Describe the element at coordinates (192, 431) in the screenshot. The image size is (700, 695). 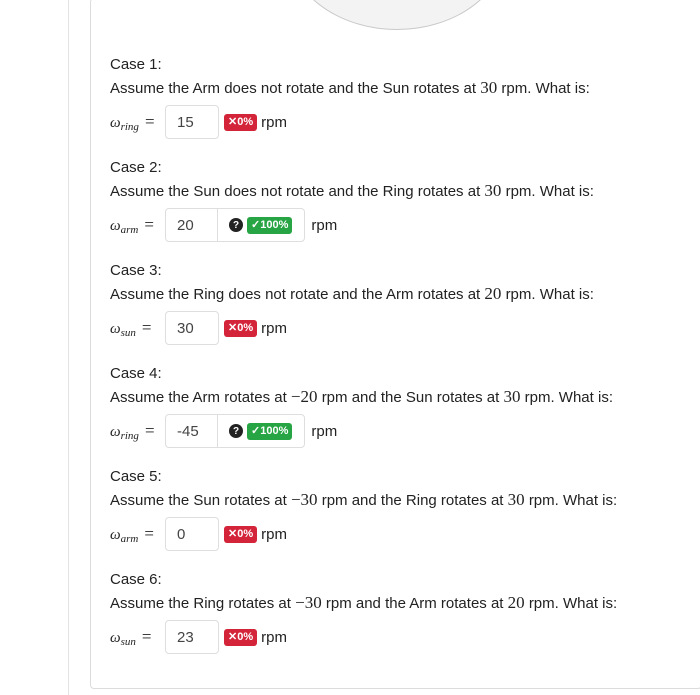
I see `answer-input: -45` at that location.